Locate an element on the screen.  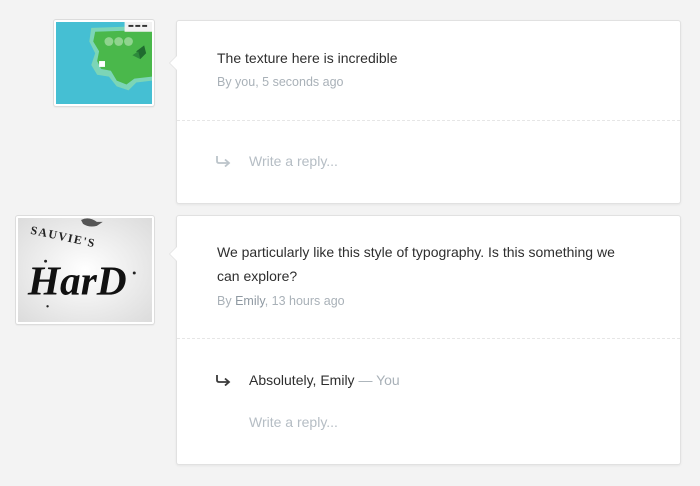
comment-text: The texture here is incredible is located at coordinates (307, 58).